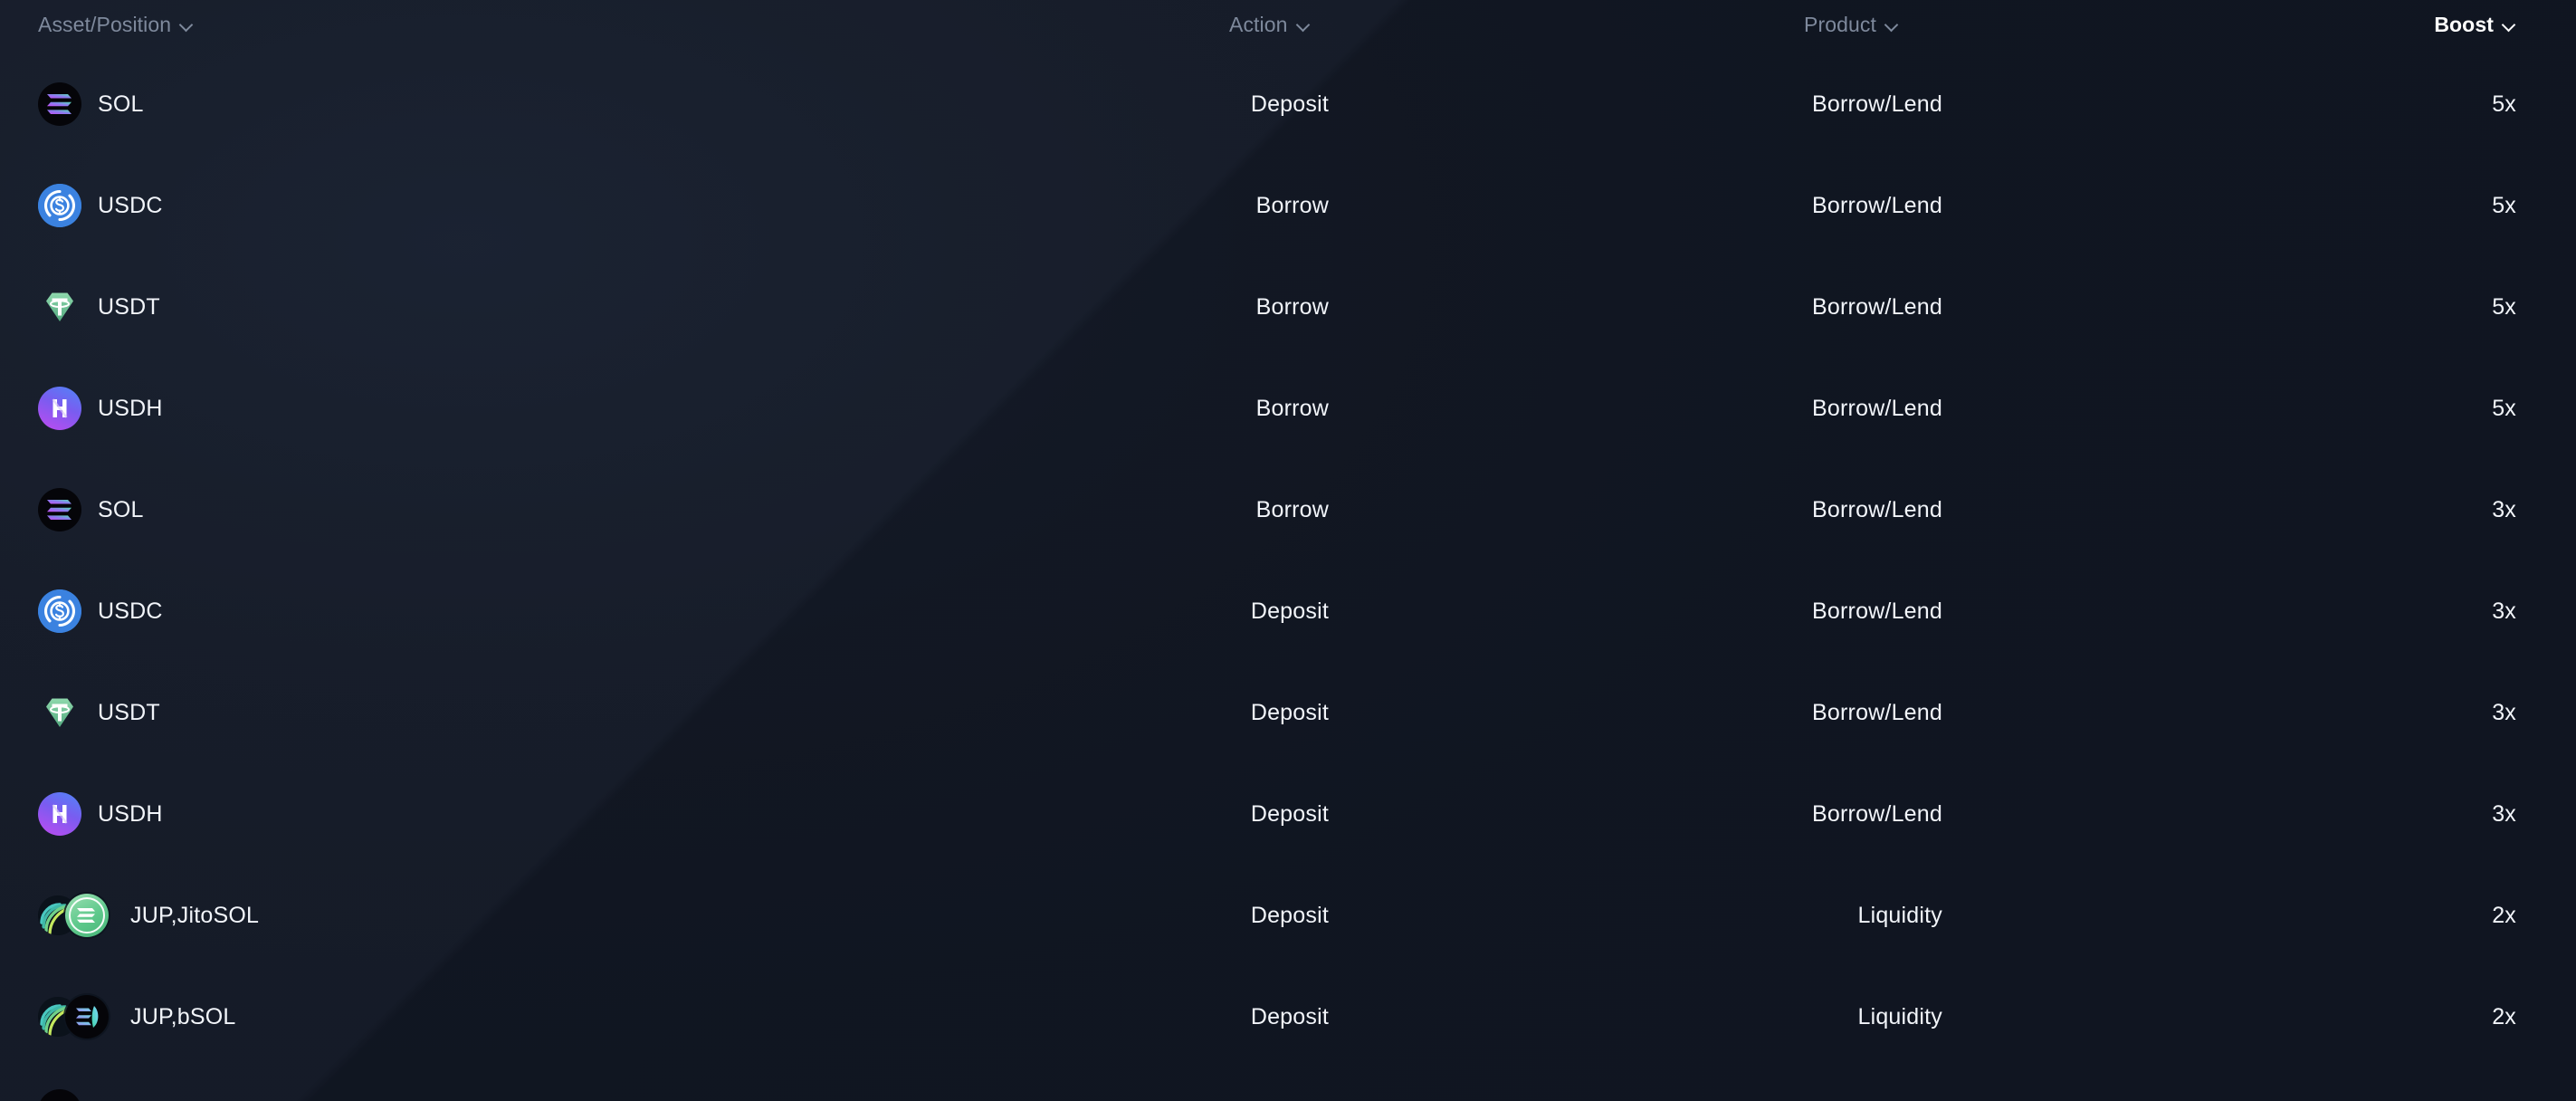 The height and width of the screenshot is (1101, 2576). I want to click on column-header-action: Action, so click(1270, 25).